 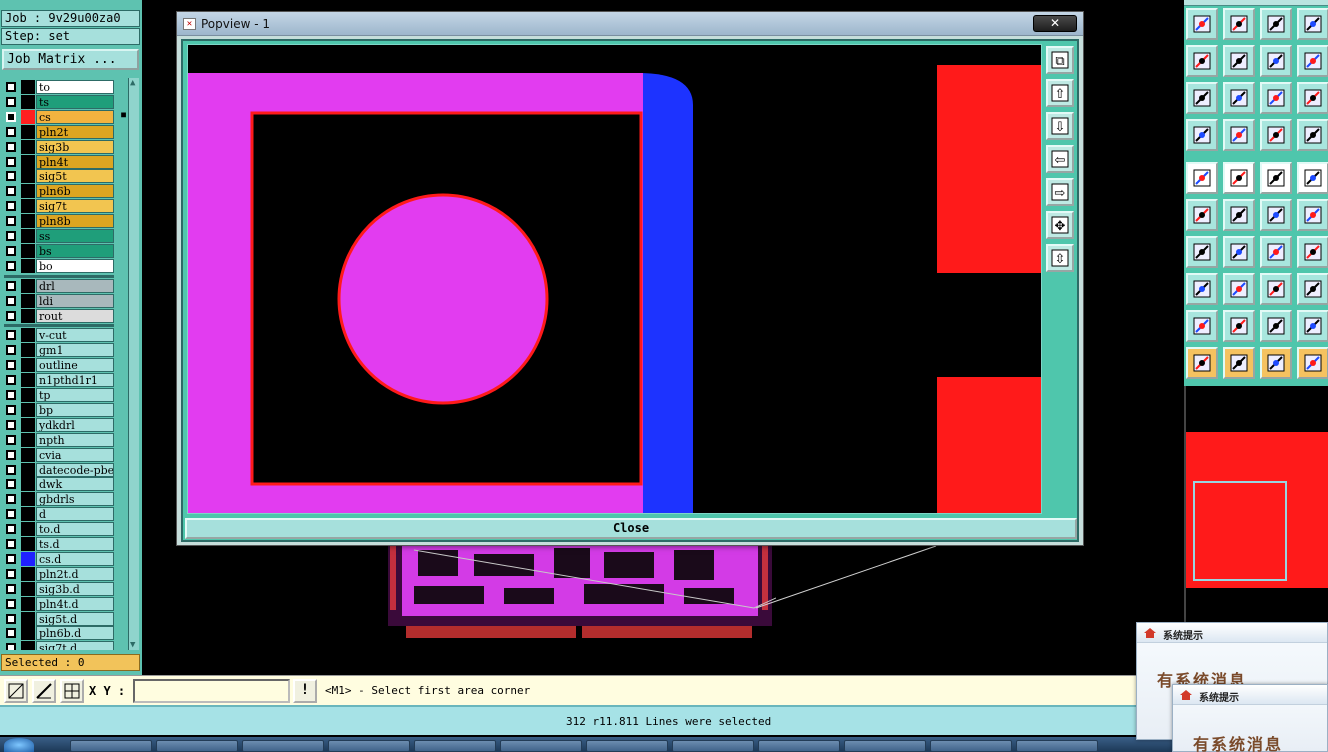 What do you see at coordinates (1239, 135) in the screenshot?
I see `grid-icon` at bounding box center [1239, 135].